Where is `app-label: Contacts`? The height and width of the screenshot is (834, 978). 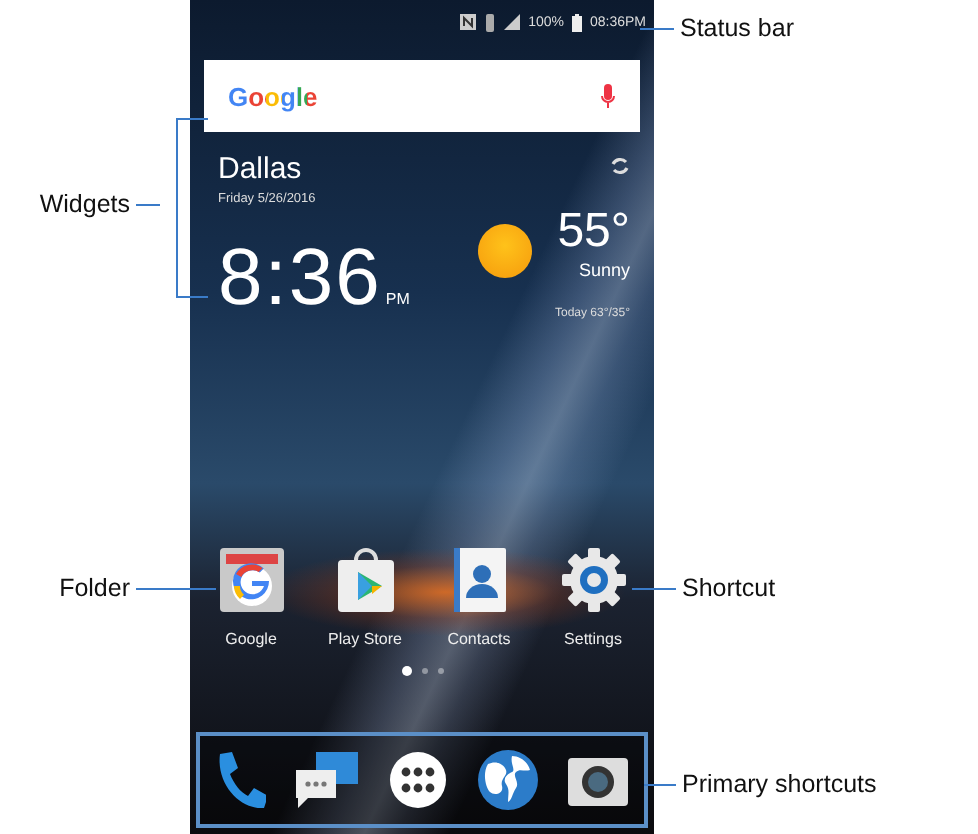
app-label: Contacts is located at coordinates (479, 639).